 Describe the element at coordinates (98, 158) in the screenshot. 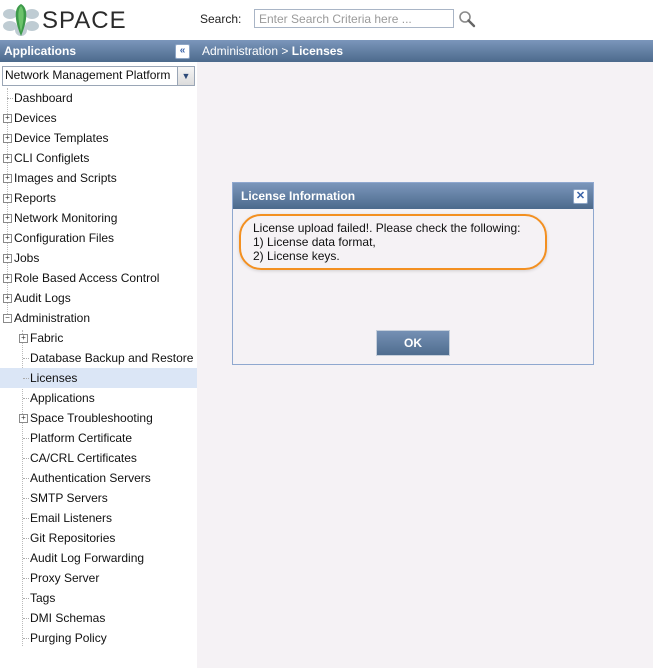

I see `sidebar-item-cli-configlets: + CLI Configlets` at that location.